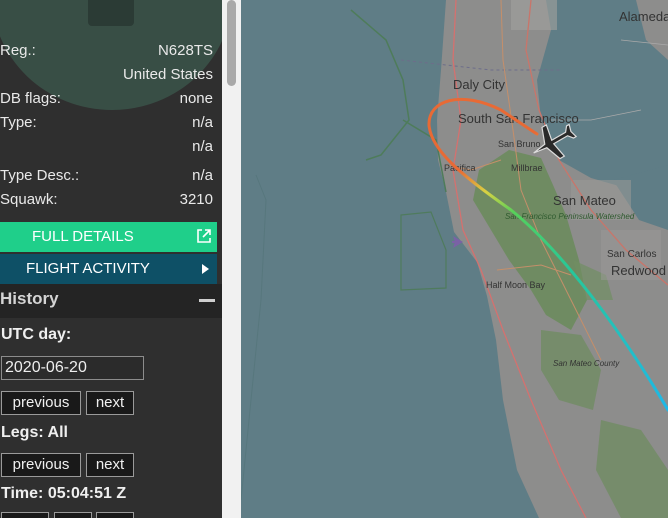 The height and width of the screenshot is (518, 668). Describe the element at coordinates (196, 199) in the screenshot. I see `squawk-value: 3210` at that location.